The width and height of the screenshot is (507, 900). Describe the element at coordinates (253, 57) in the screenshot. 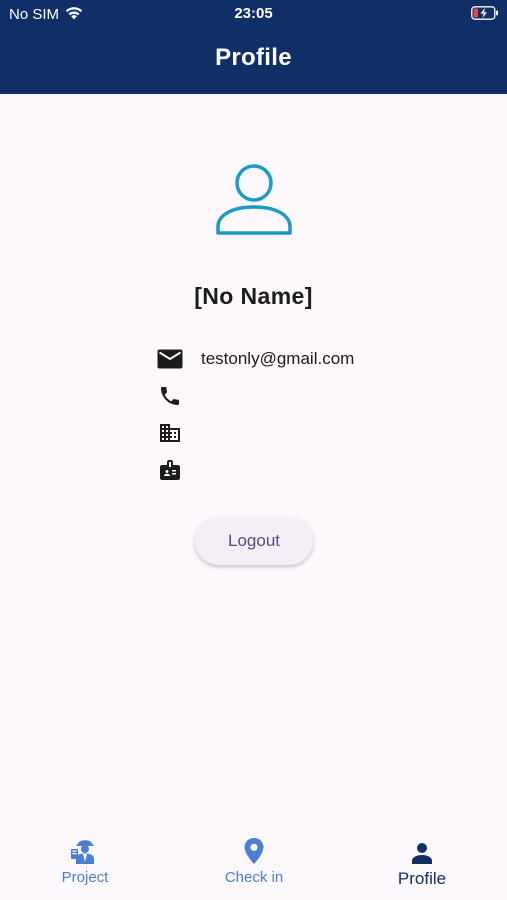

I see `page-title: Profile` at that location.